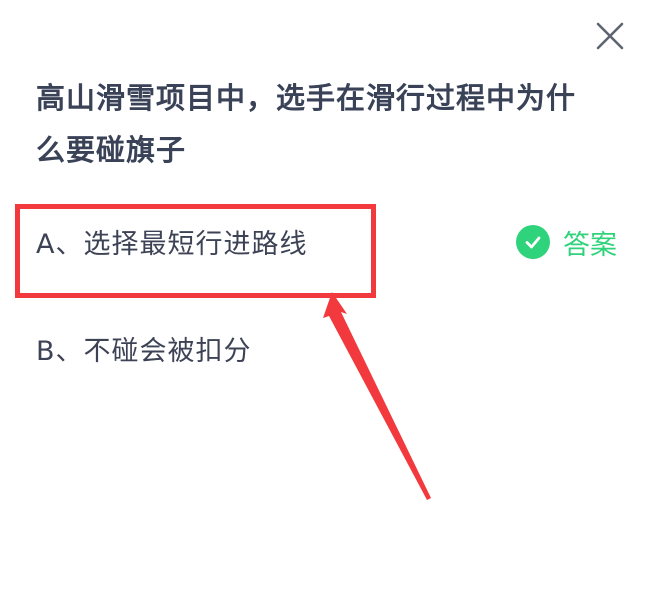 Image resolution: width=656 pixels, height=595 pixels. I want to click on answer-tag: 答案, so click(566, 242).